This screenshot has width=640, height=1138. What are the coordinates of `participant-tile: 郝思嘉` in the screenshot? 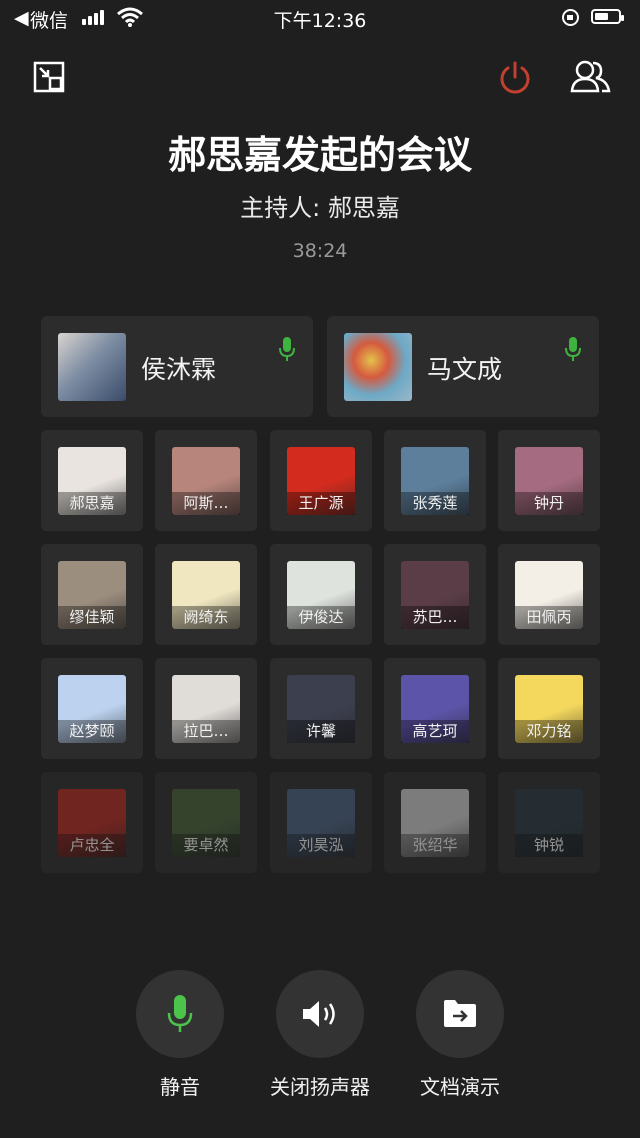 It's located at (92, 480).